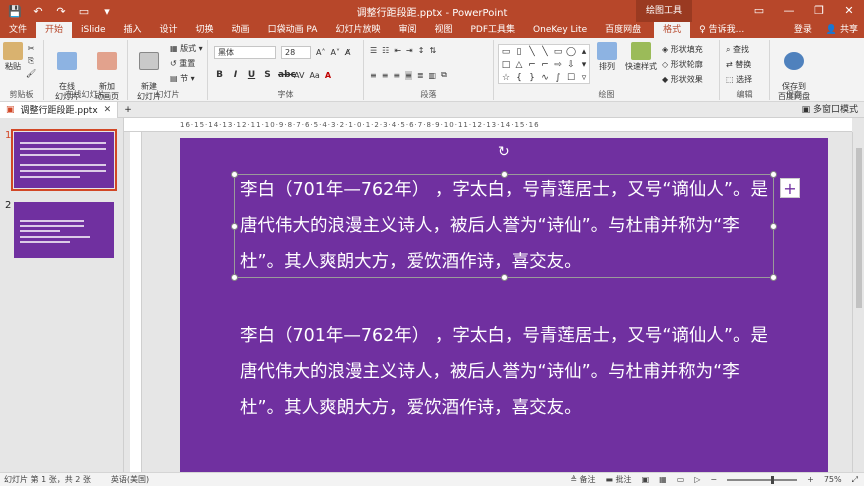  Describe the element at coordinates (532, 78) in the screenshot. I see `brace2-shape-icon: }` at that location.